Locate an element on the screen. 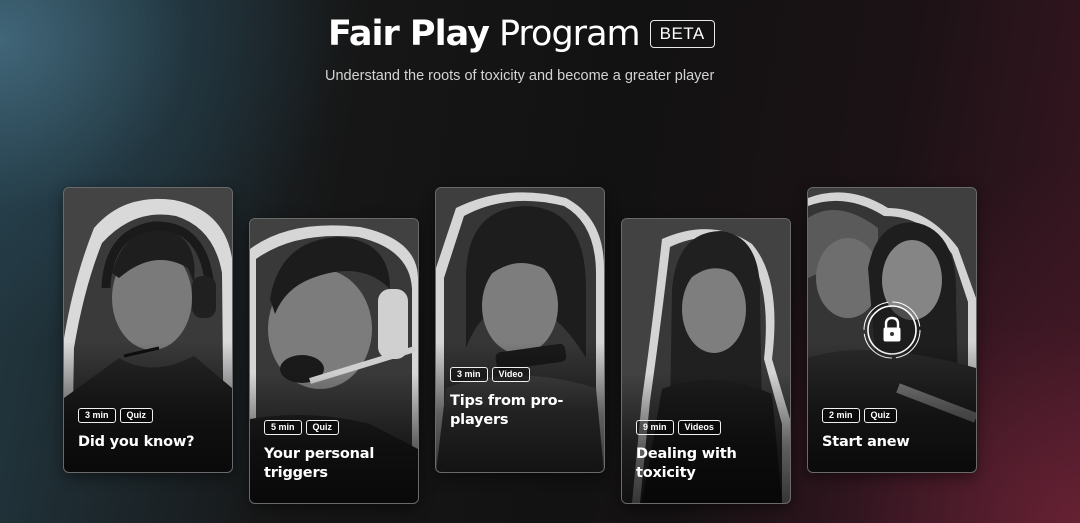 This screenshot has height=523, width=1080. card-tags: 5 min Quiz is located at coordinates (337, 427).